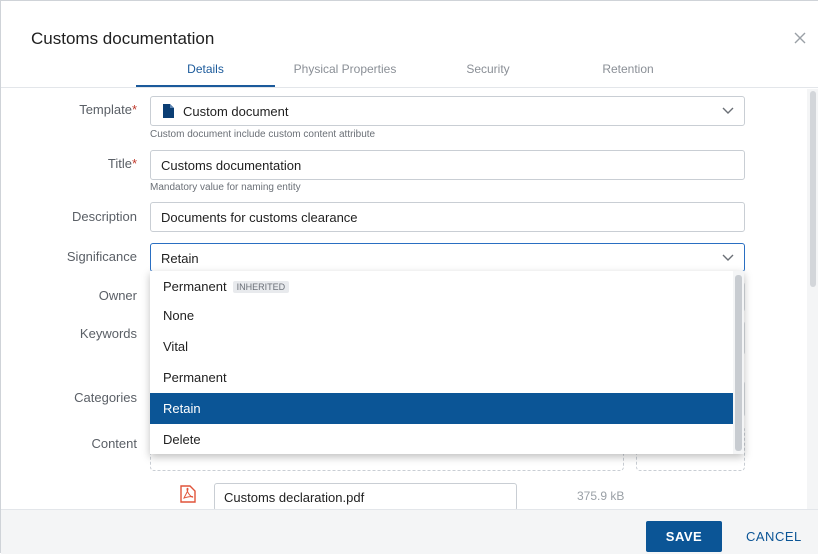 This screenshot has width=818, height=554. I want to click on cancel-button: CANCEL, so click(774, 536).